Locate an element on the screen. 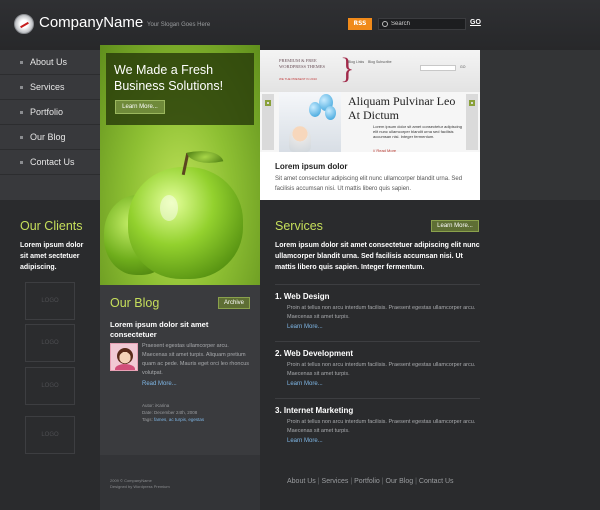  nav-label: About Us is located at coordinates (49, 62).